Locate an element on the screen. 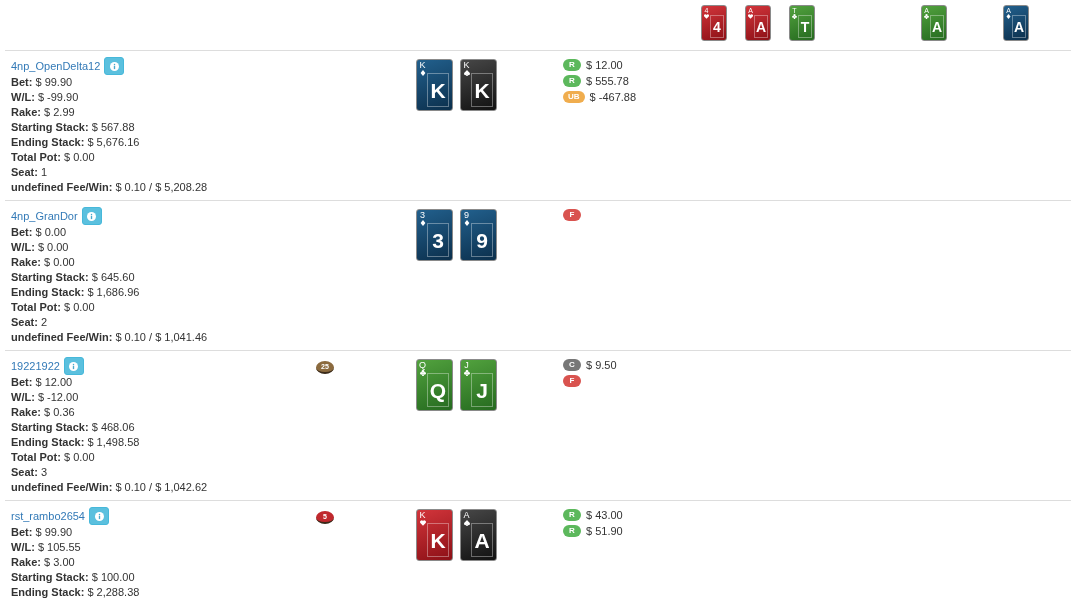 This screenshot has height=601, width=1076. stat-value: $ 1,686.96 is located at coordinates (113, 292).